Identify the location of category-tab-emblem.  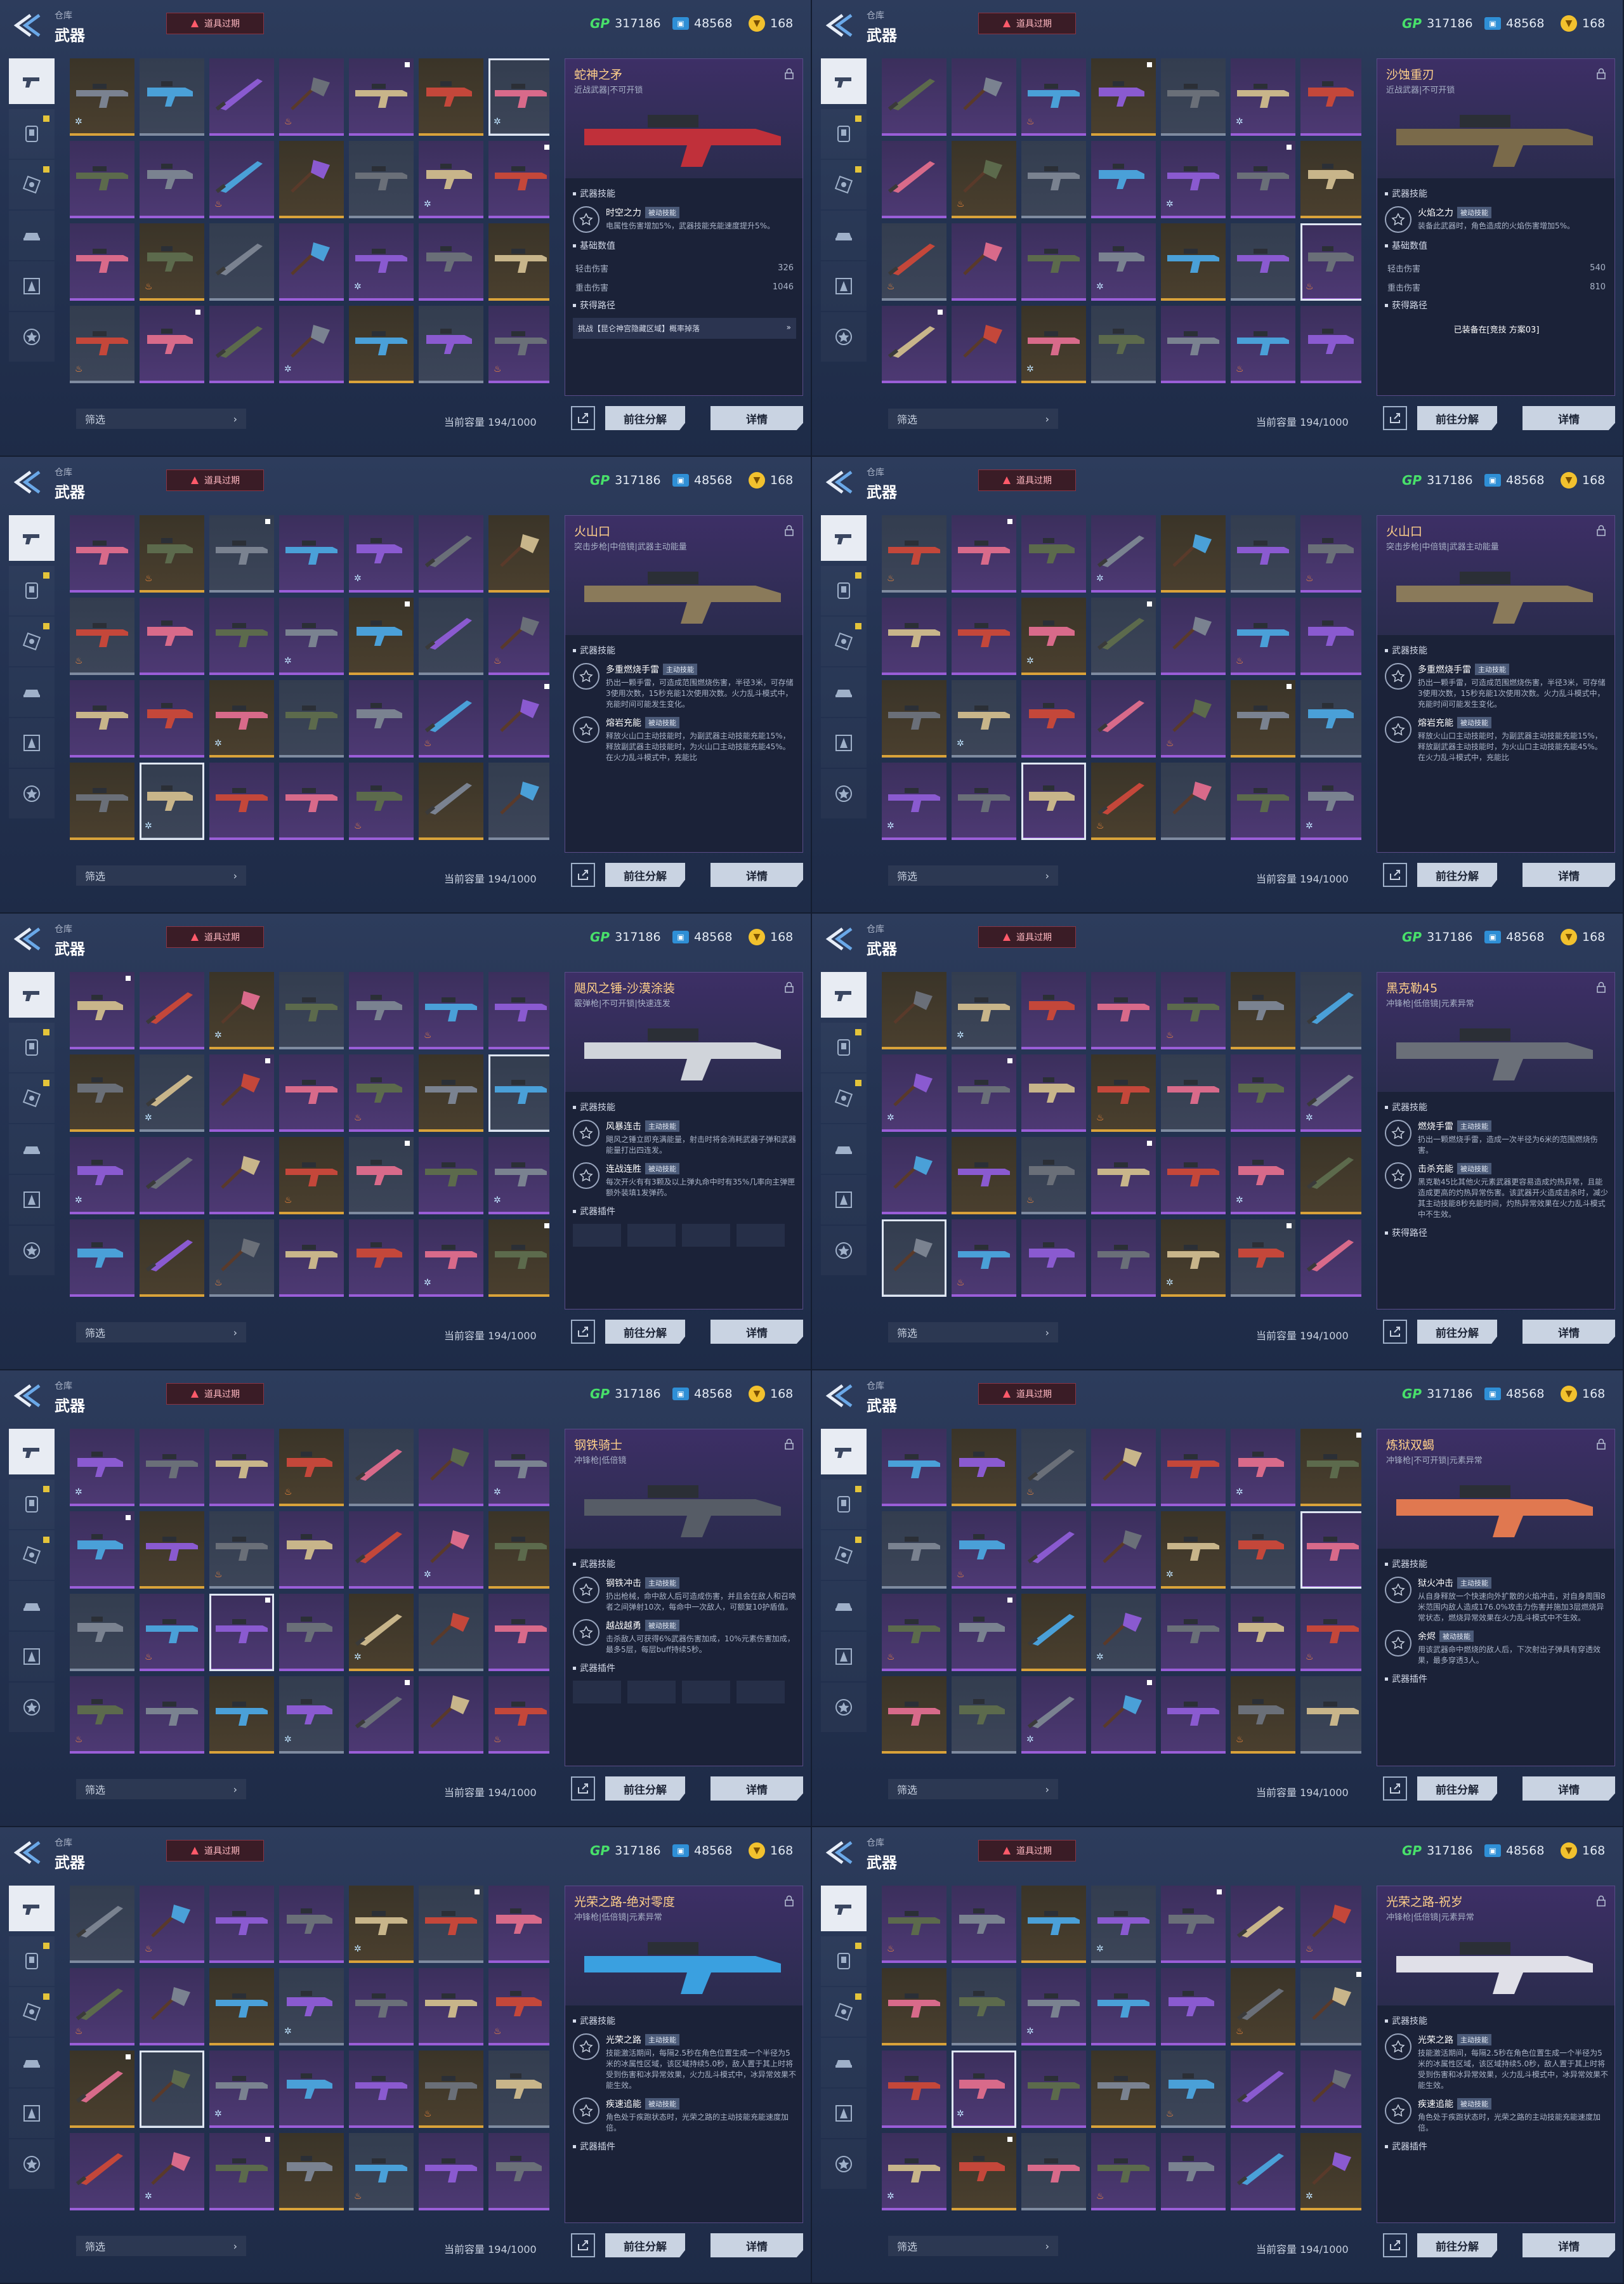
(844, 286).